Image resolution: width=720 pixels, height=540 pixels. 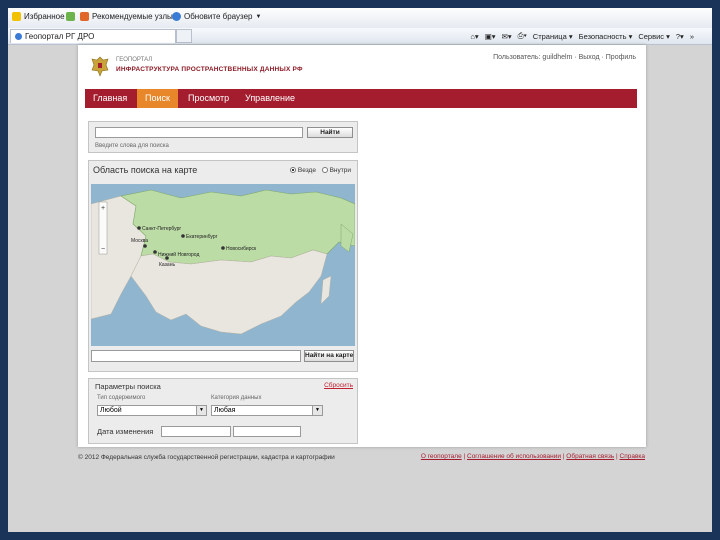 What do you see at coordinates (161, 229) in the screenshot?
I see `city-label: Санкт-Петербург` at bounding box center [161, 229].